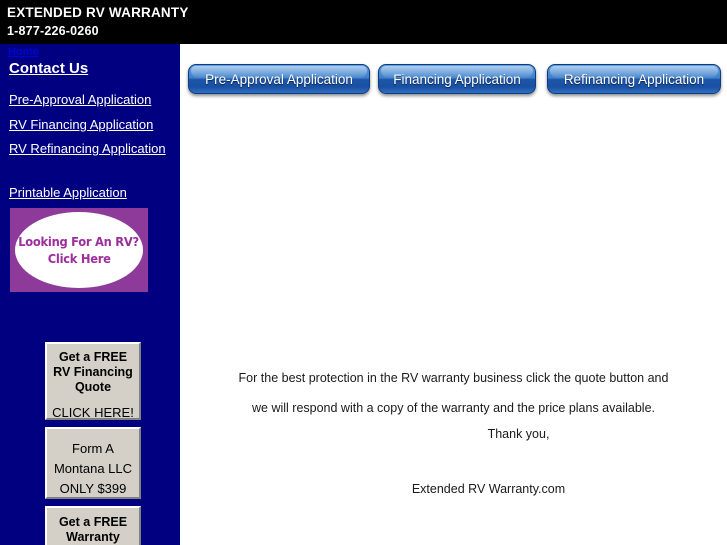 The height and width of the screenshot is (545, 727). Describe the element at coordinates (93, 468) in the screenshot. I see `montana-llc-line-2: Montana LLC` at that location.